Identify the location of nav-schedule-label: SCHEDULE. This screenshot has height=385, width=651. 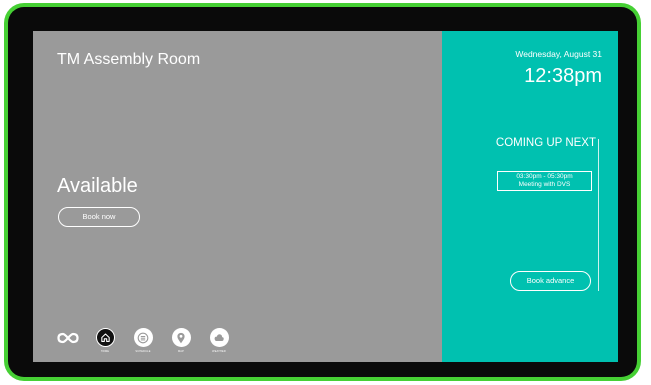
(143, 351).